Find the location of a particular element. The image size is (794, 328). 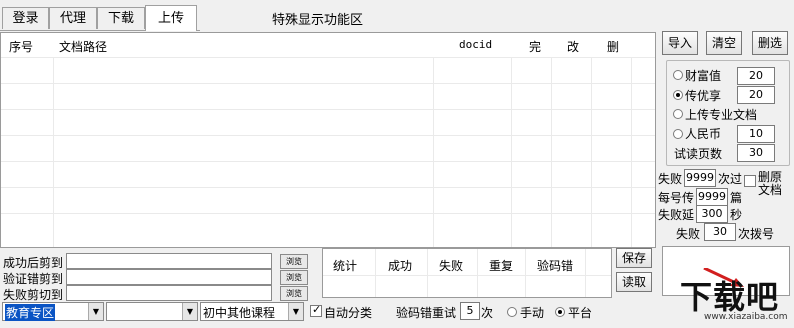

special-display-area: 特殊显示功能区 is located at coordinates (318, 20).